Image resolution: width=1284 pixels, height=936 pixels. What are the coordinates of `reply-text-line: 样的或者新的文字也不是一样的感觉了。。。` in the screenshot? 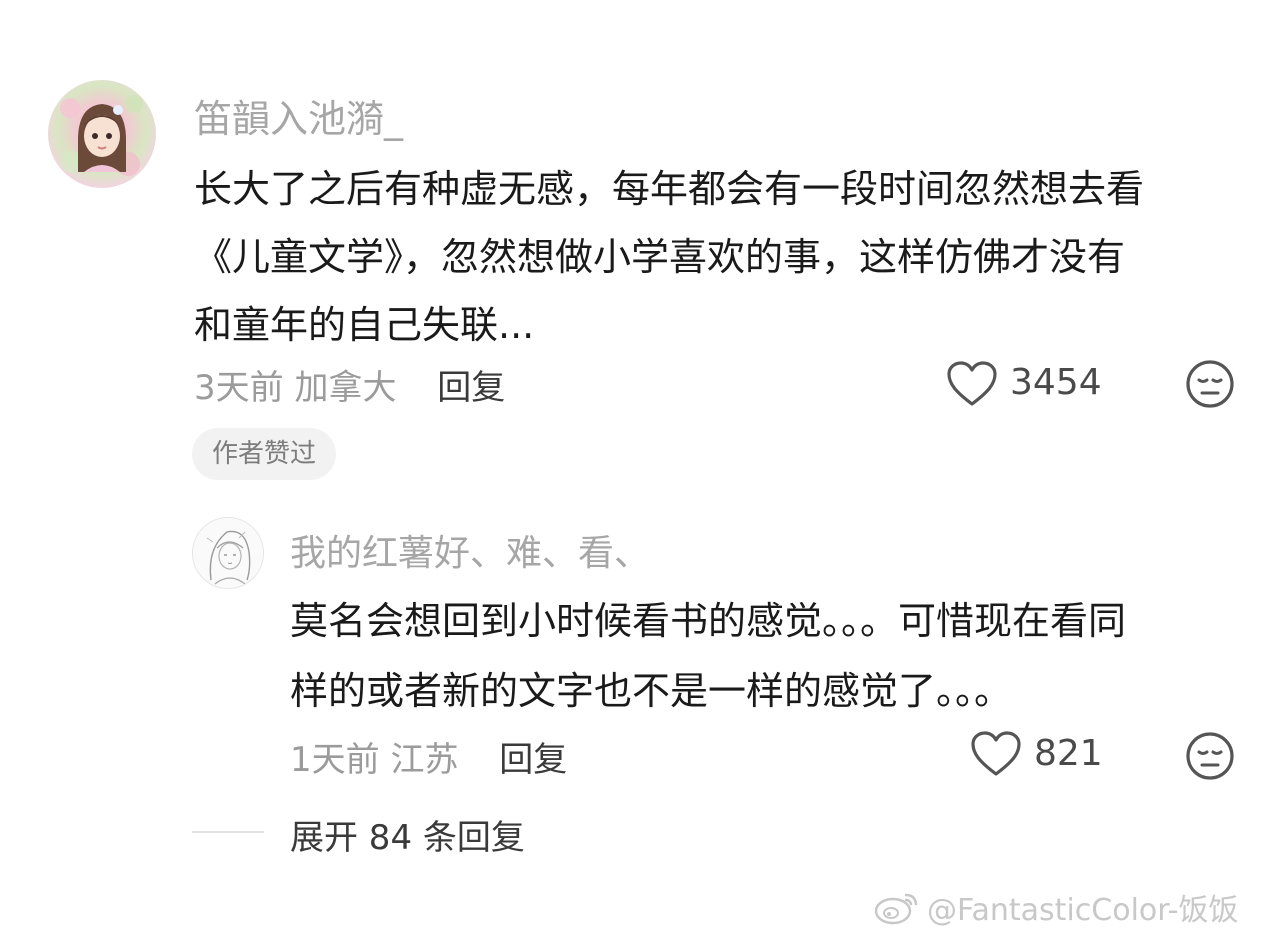 It's located at (651, 691).